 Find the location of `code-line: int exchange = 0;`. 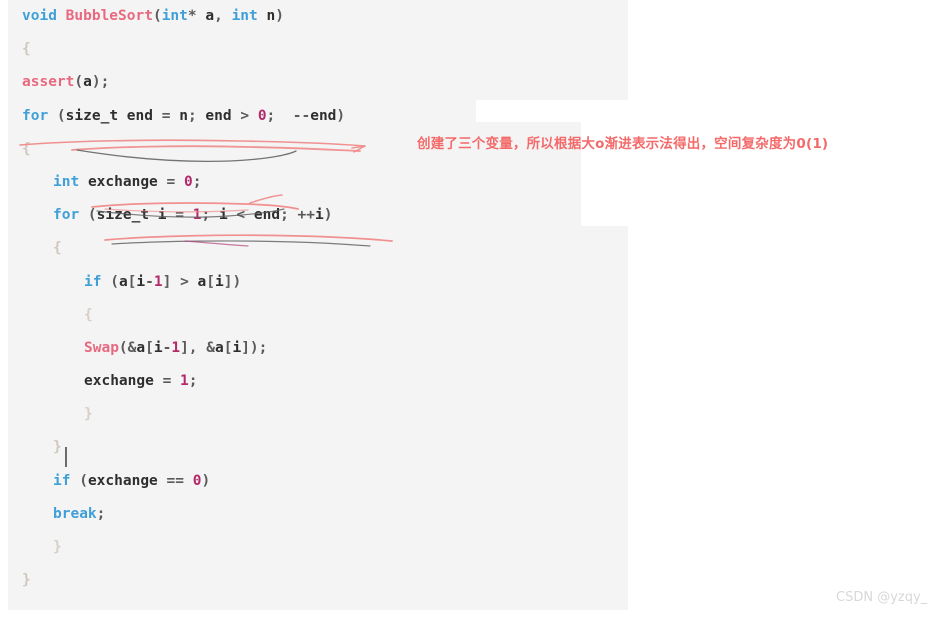

code-line: int exchange = 0; is located at coordinates (318, 182).